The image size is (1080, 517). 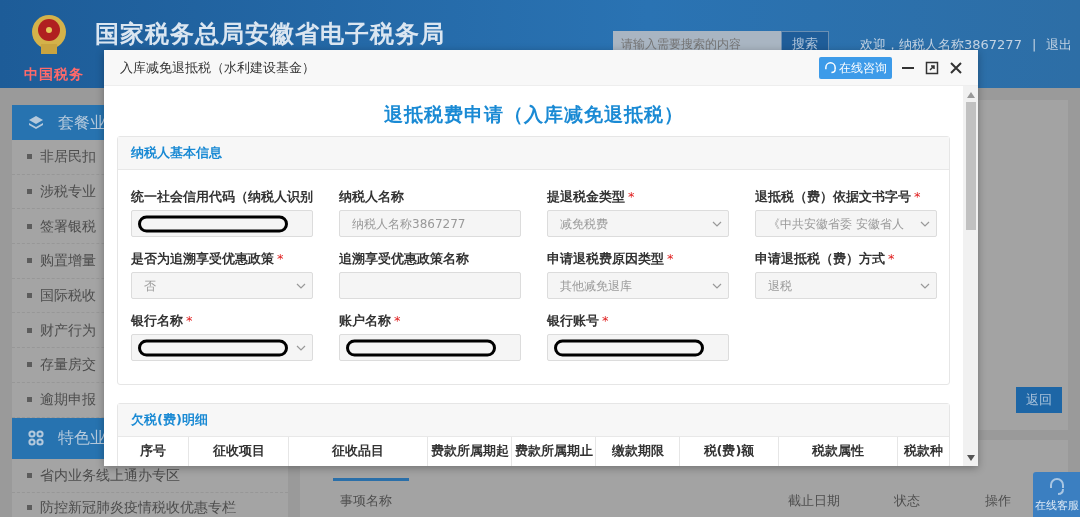 I want to click on field-label: 账户名称, so click(x=365, y=321).